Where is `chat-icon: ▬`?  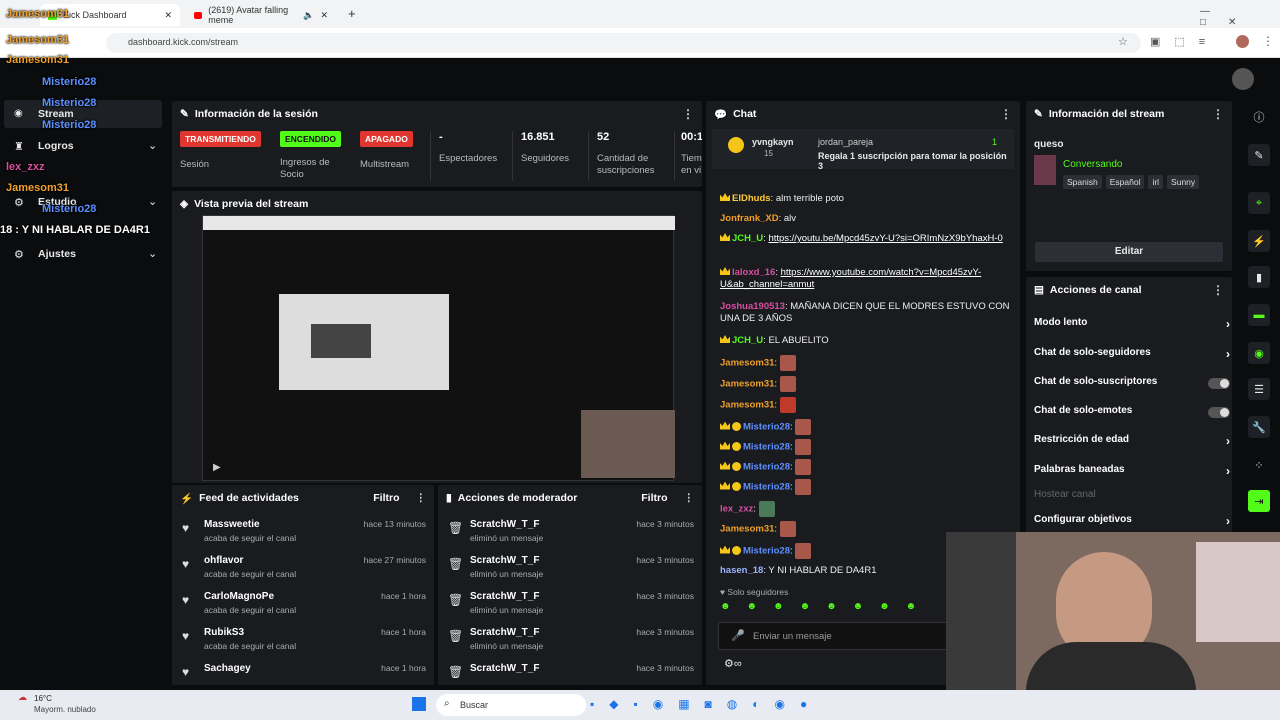 chat-icon: ▬ is located at coordinates (1259, 315).